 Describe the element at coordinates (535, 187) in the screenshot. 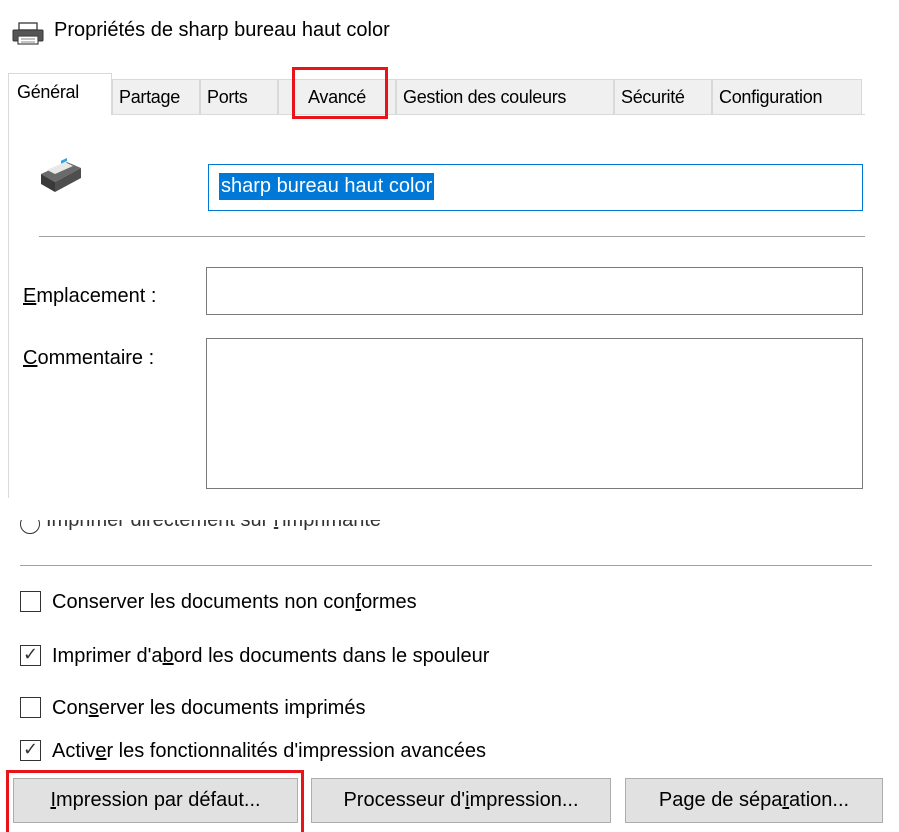

I see `printer-name-field: sharp bureau haut color` at that location.